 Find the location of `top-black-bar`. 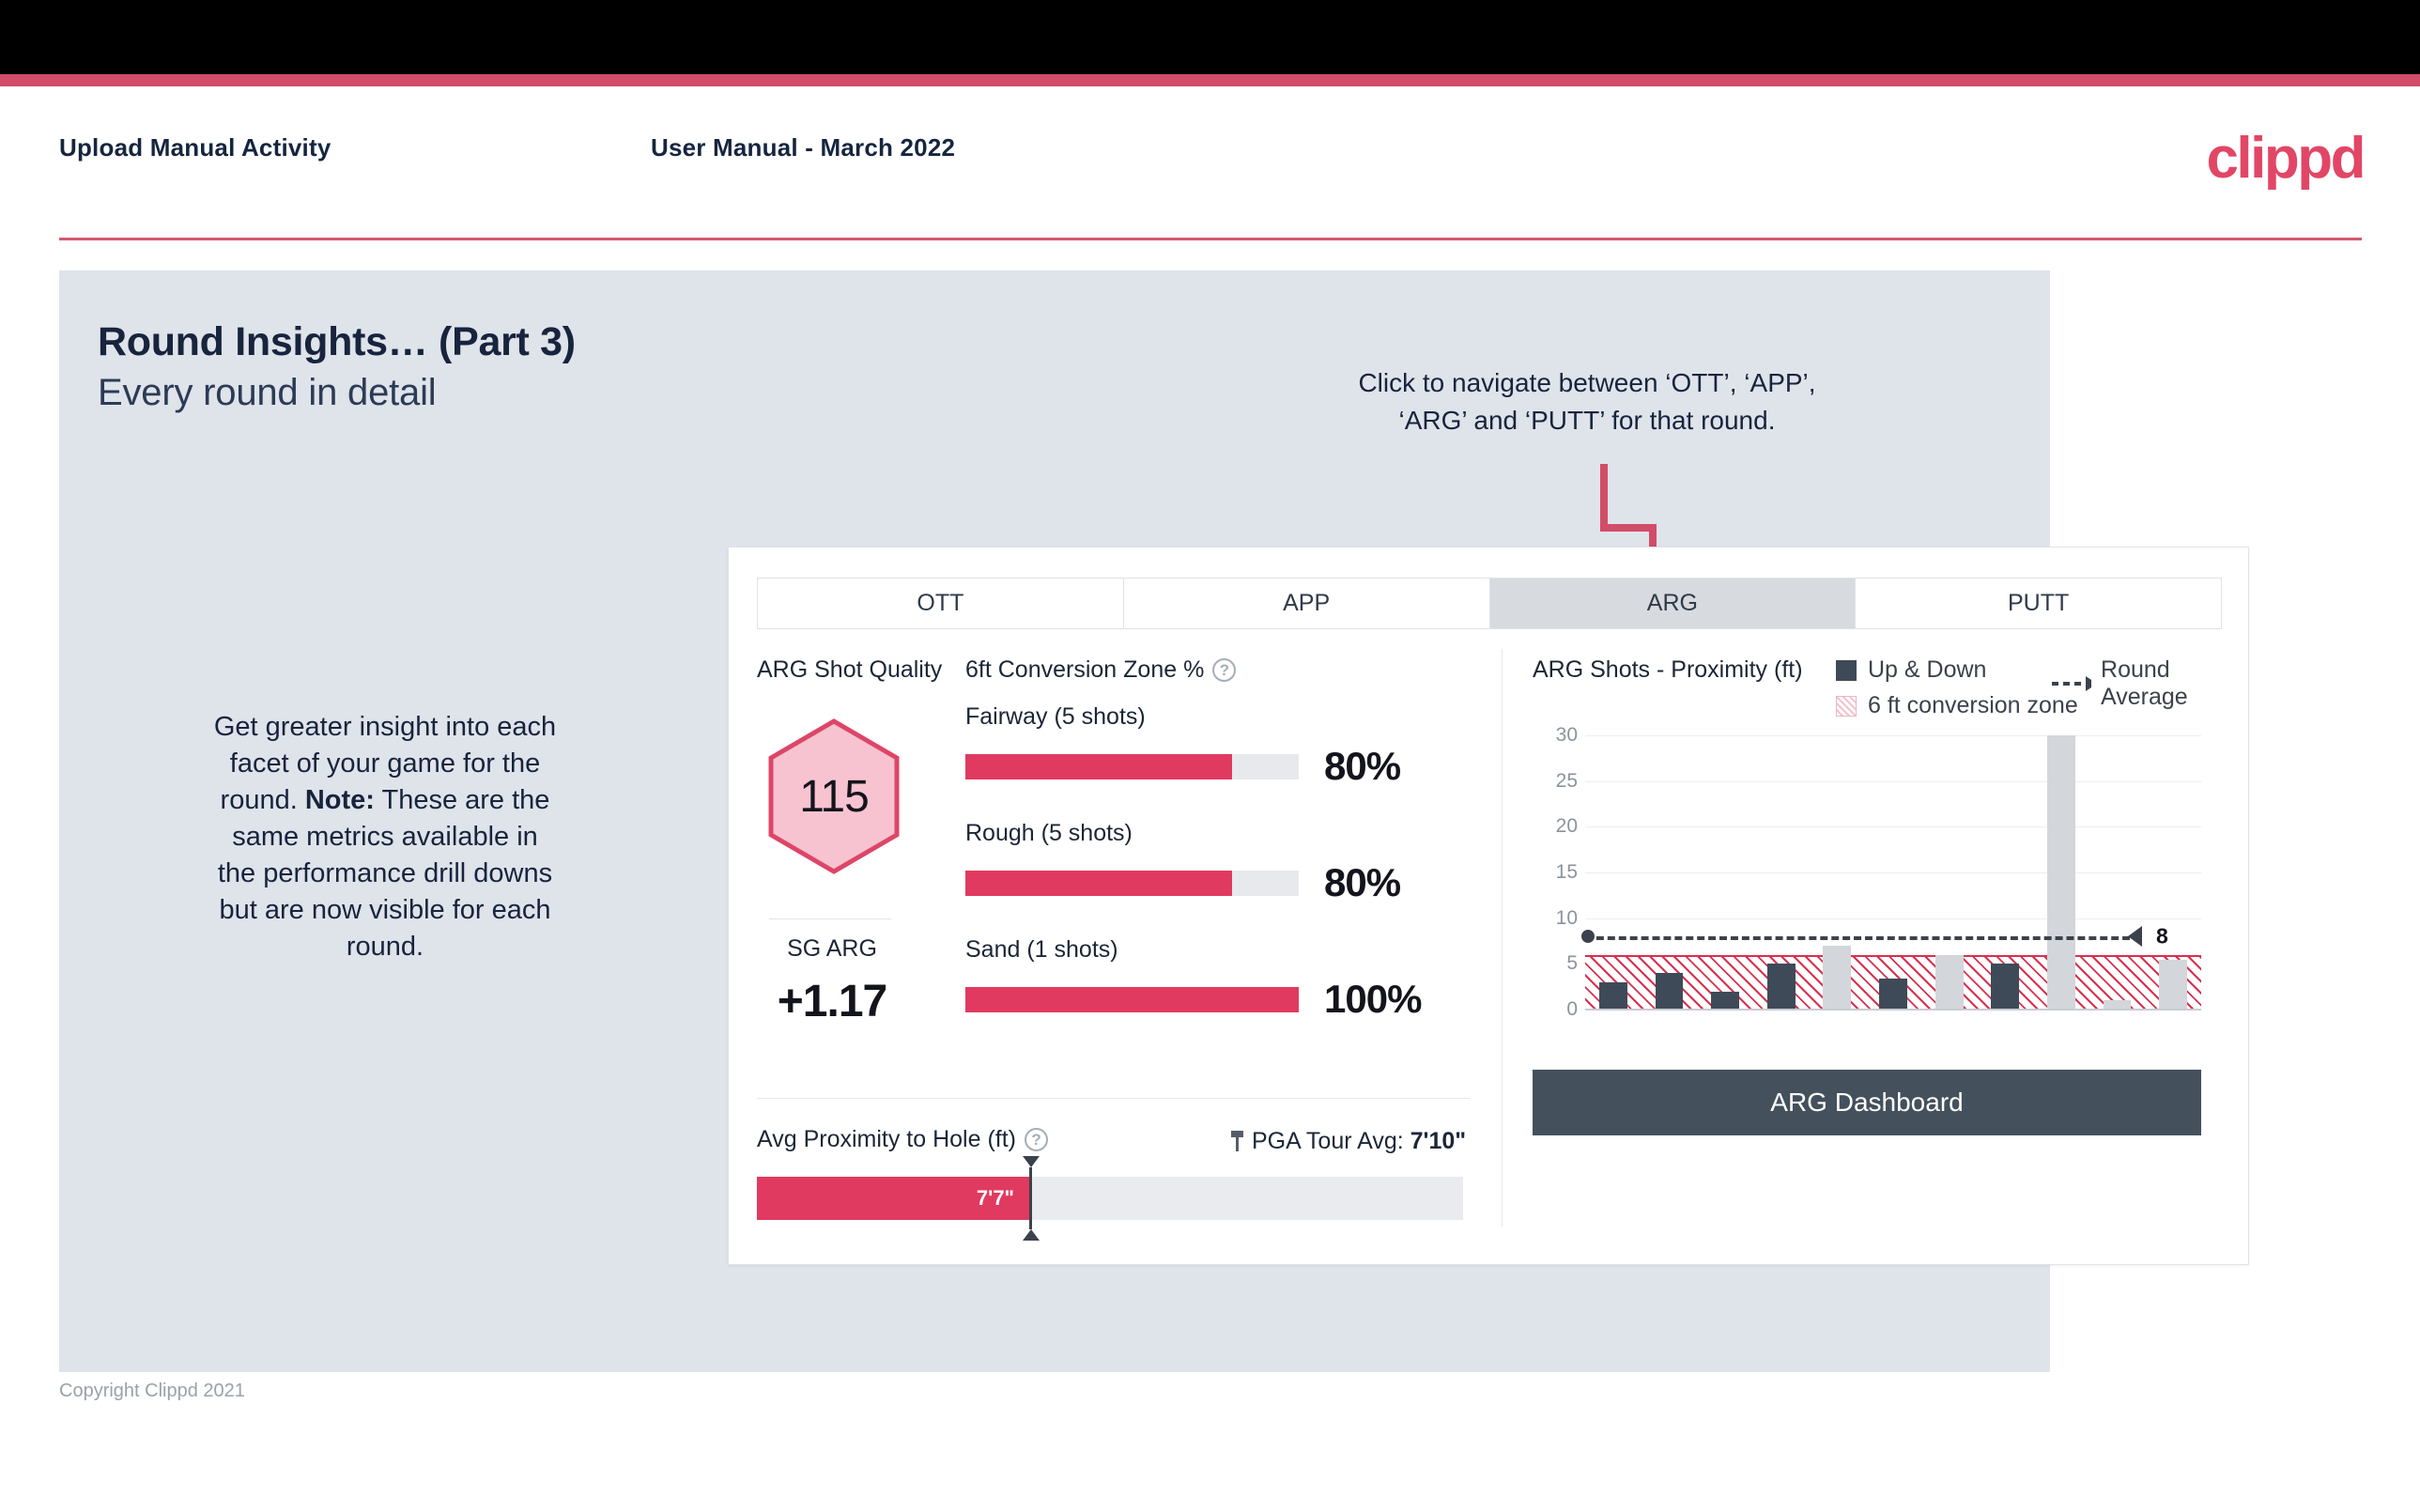

top-black-bar is located at coordinates (1210, 37).